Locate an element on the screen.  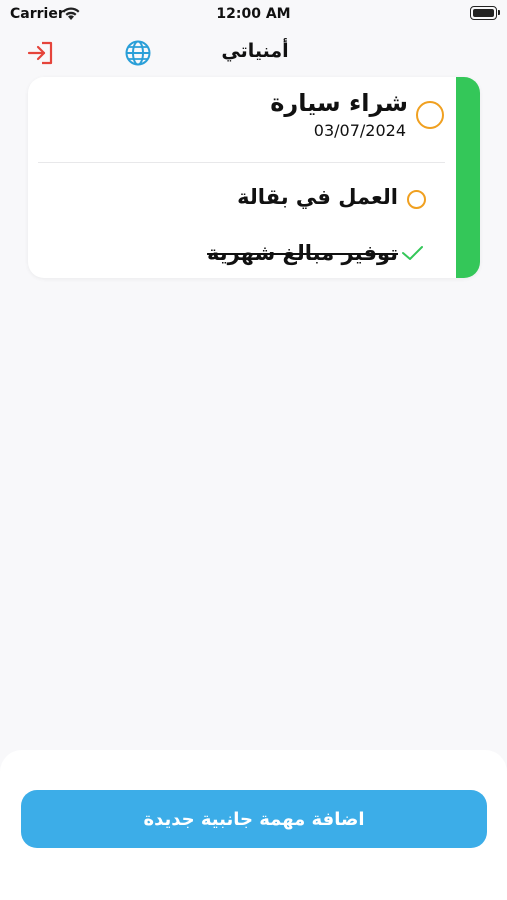
status-time: 12:00 AM is located at coordinates (253, 14).